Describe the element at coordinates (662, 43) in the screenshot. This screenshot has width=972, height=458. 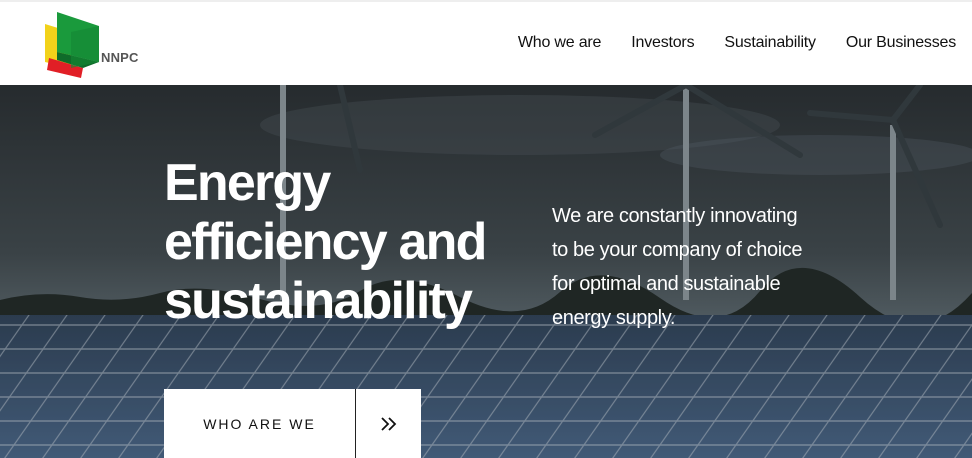
I see `nav-investors: Investors` at that location.